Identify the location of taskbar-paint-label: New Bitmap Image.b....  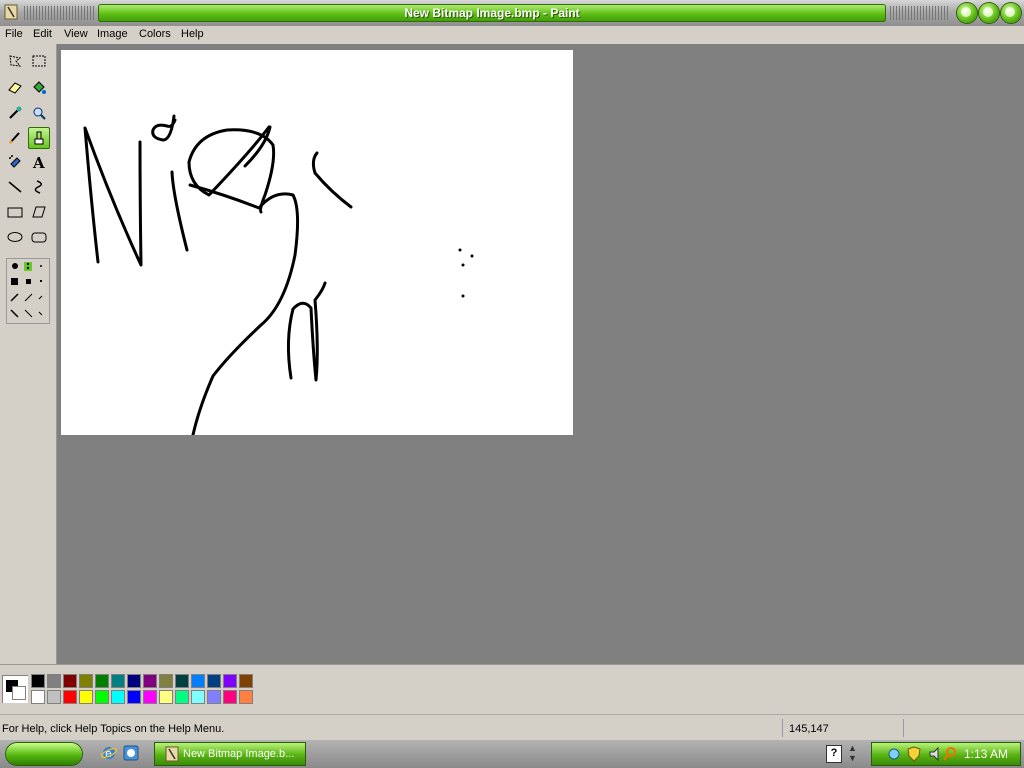
(239, 754).